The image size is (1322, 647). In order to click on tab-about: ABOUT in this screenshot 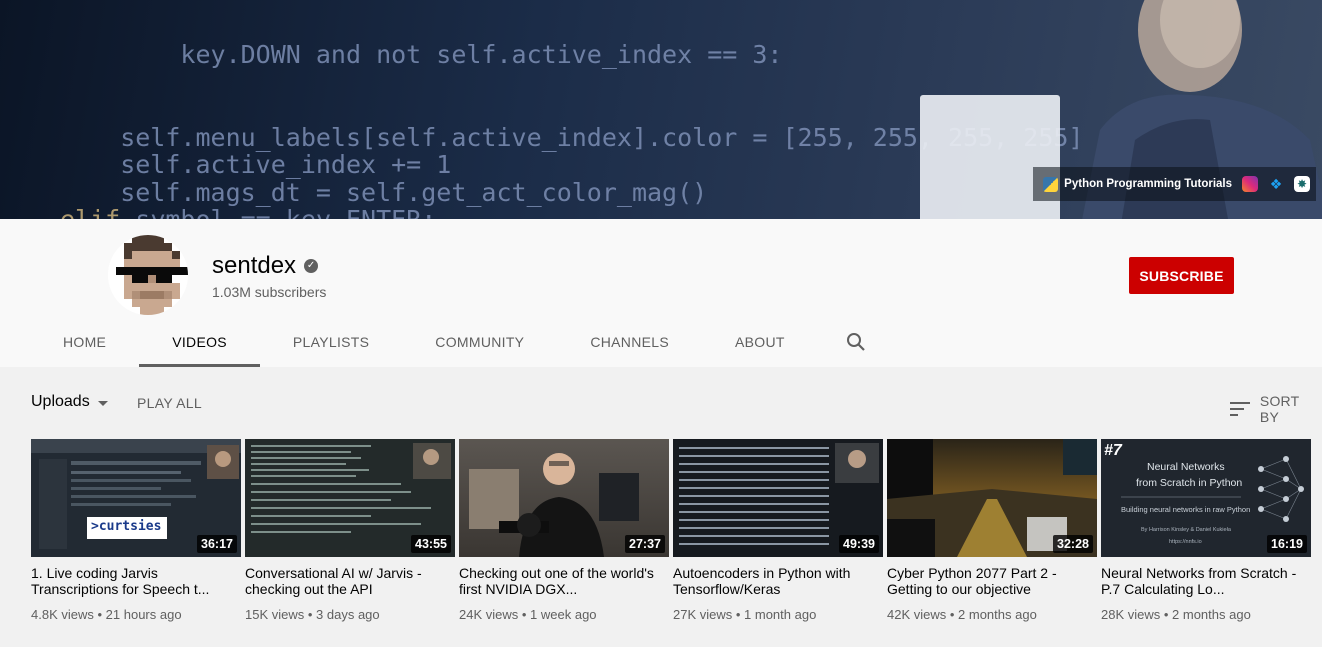, I will do `click(760, 342)`.